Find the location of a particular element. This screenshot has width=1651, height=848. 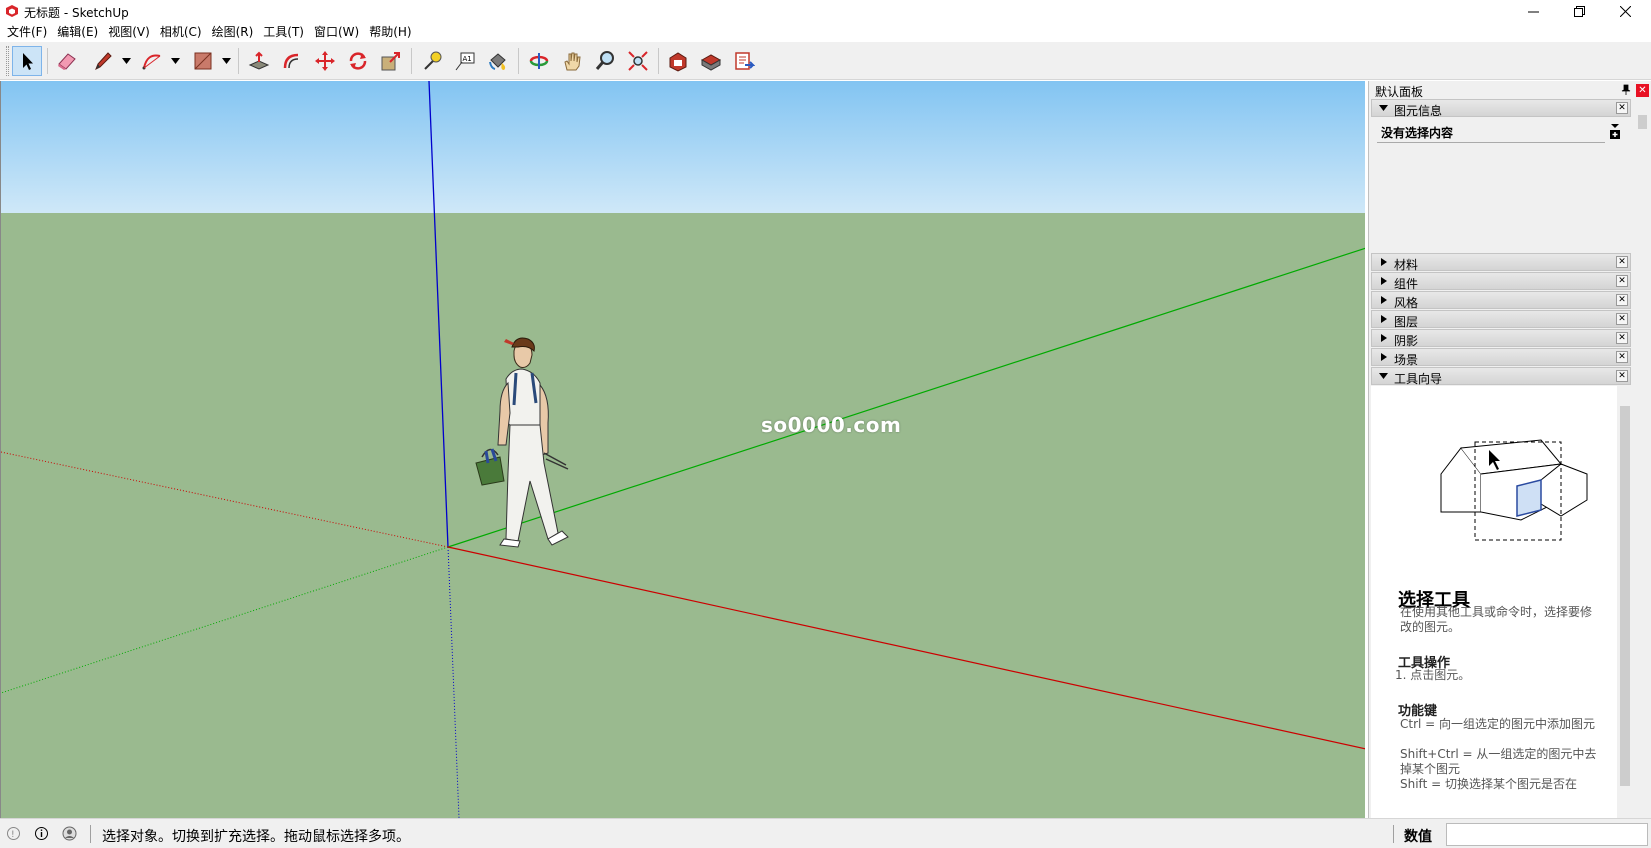

measurements-input is located at coordinates (1547, 834).